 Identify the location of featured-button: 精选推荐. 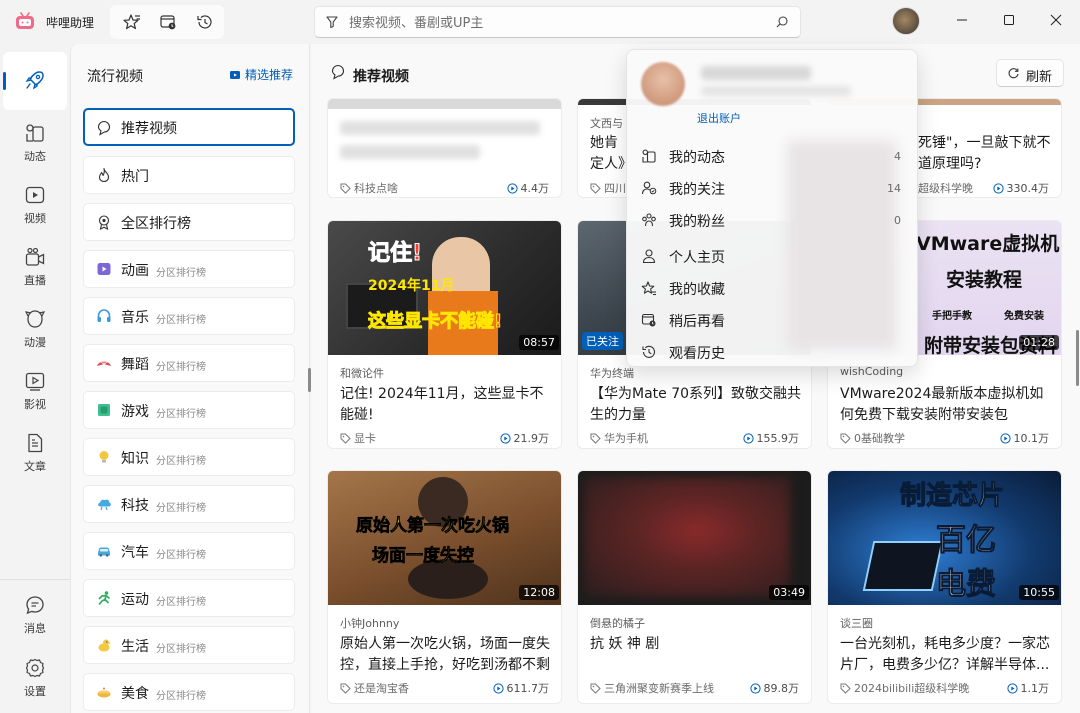
(261, 74).